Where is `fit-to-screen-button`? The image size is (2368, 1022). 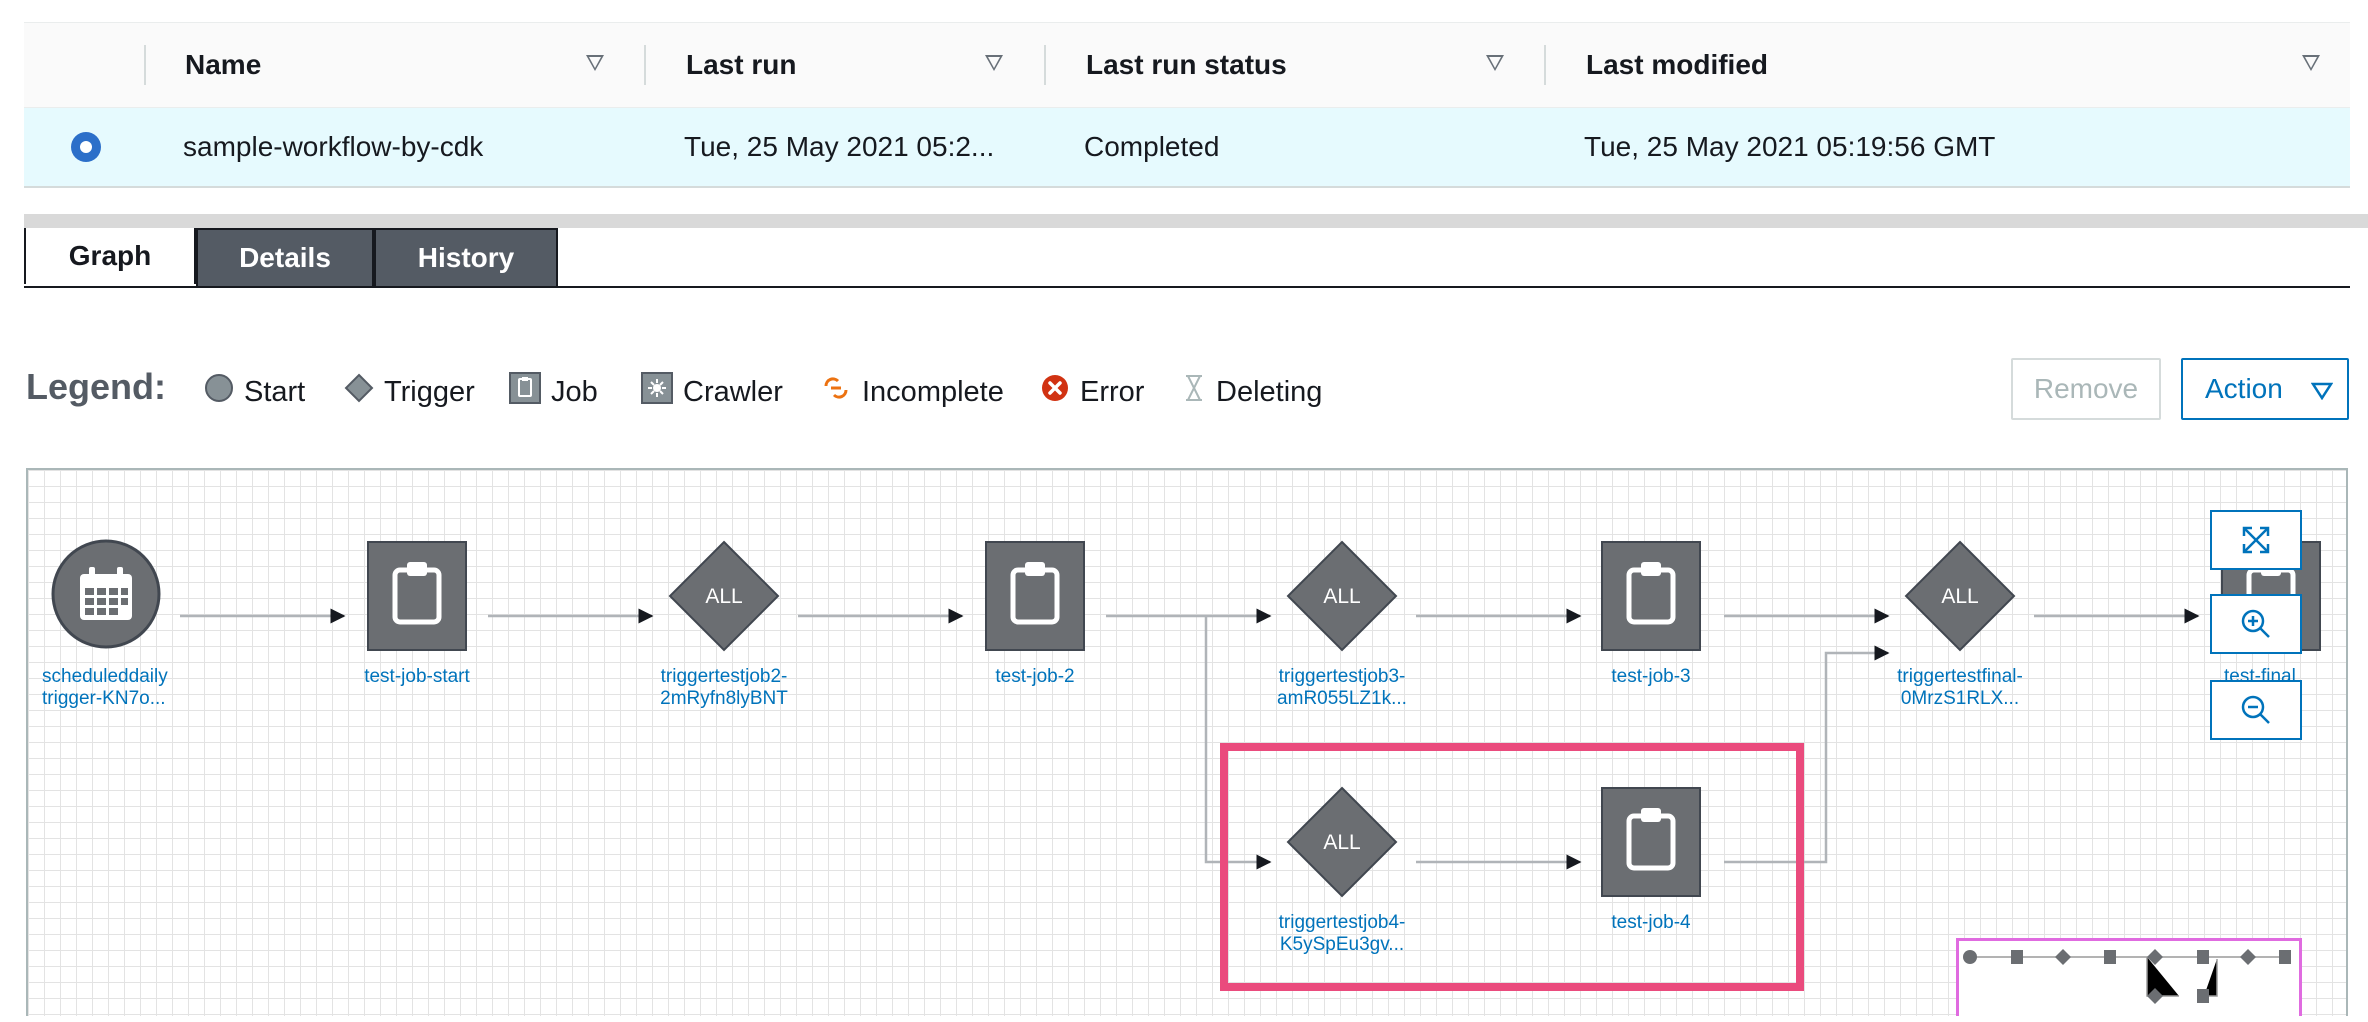 fit-to-screen-button is located at coordinates (2256, 540).